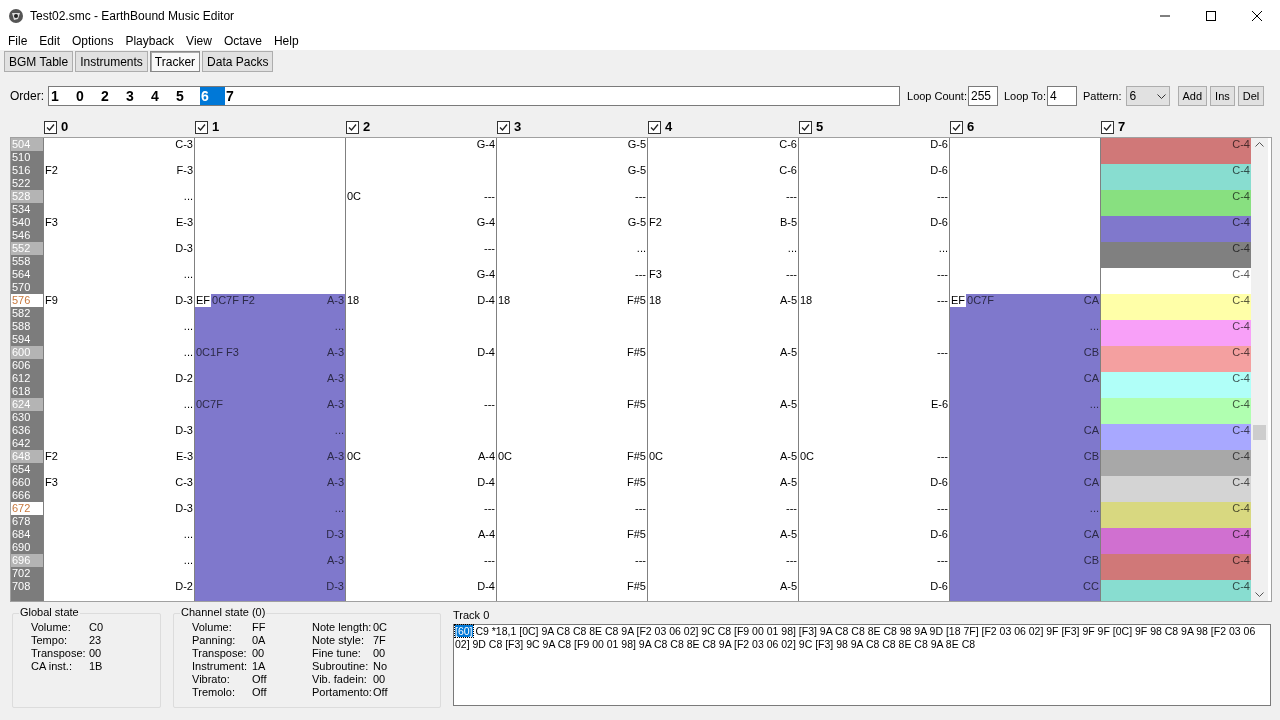  What do you see at coordinates (87, 96) in the screenshot?
I see `order-item: 0` at bounding box center [87, 96].